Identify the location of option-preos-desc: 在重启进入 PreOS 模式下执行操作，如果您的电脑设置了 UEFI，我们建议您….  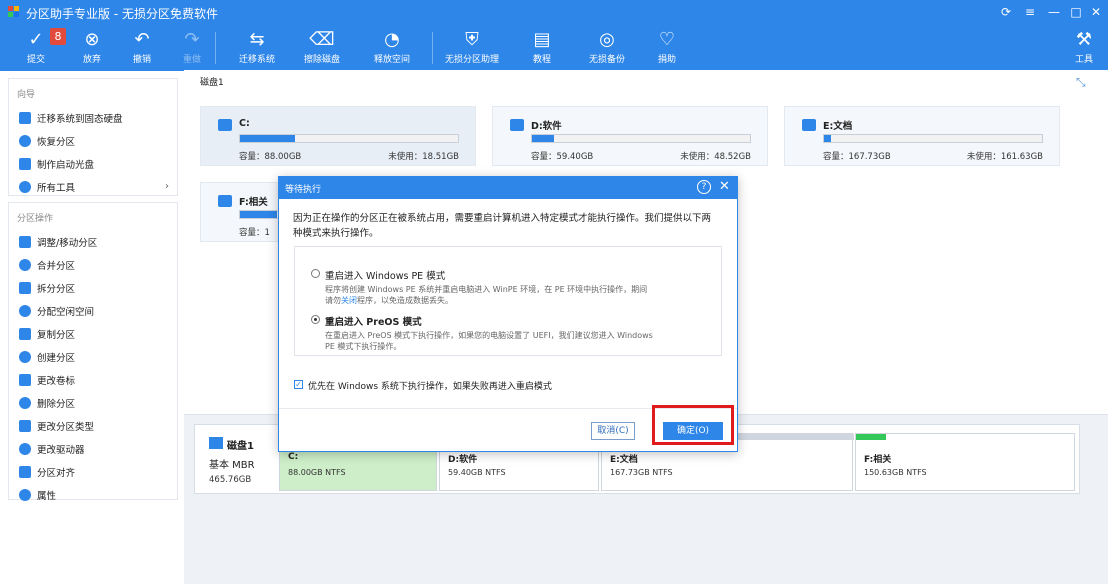
(489, 341).